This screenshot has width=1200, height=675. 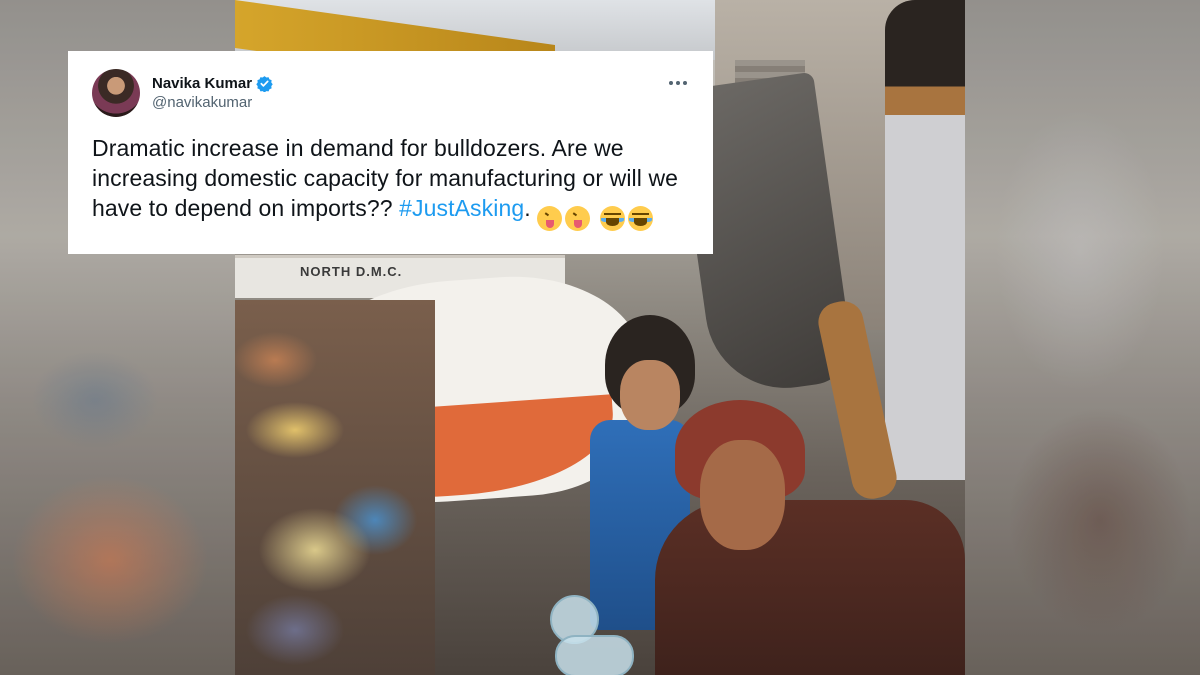 What do you see at coordinates (531, 208) in the screenshot?
I see `tweet-punctuation: .` at bounding box center [531, 208].